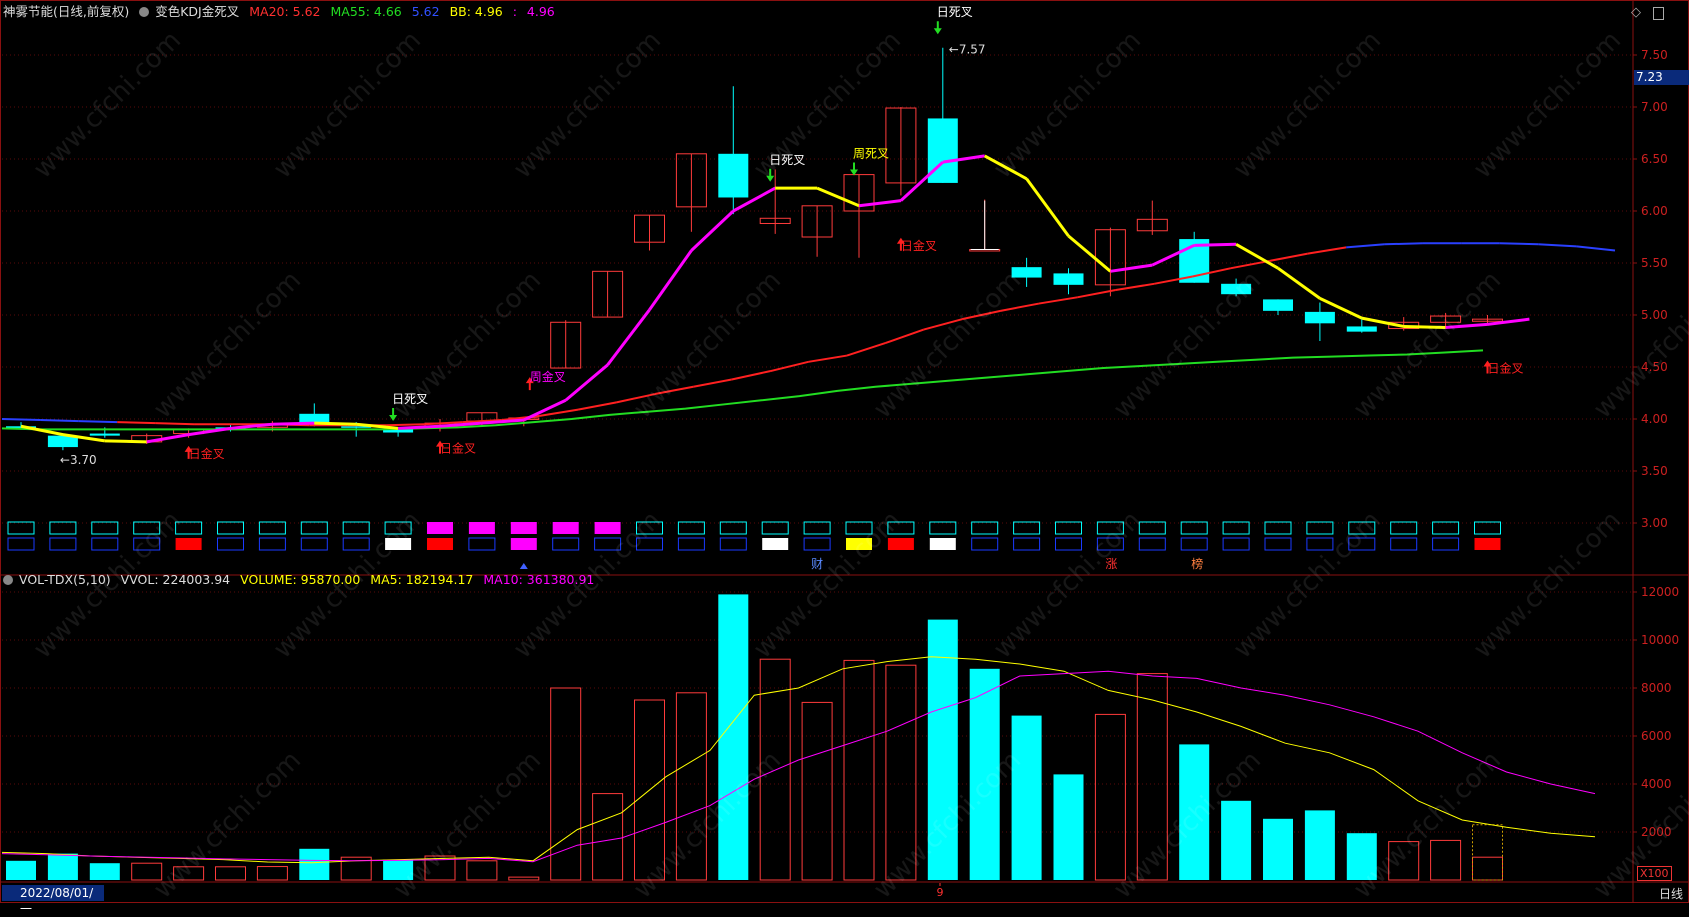 The height and width of the screenshot is (917, 1689). I want to click on price-tick-label: 7.00, so click(1654, 107).